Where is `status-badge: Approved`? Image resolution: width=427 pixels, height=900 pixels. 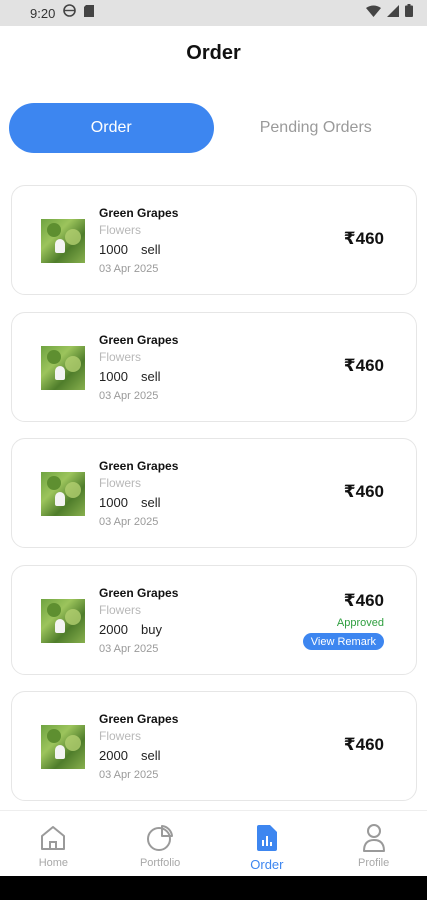 status-badge: Approved is located at coordinates (360, 623).